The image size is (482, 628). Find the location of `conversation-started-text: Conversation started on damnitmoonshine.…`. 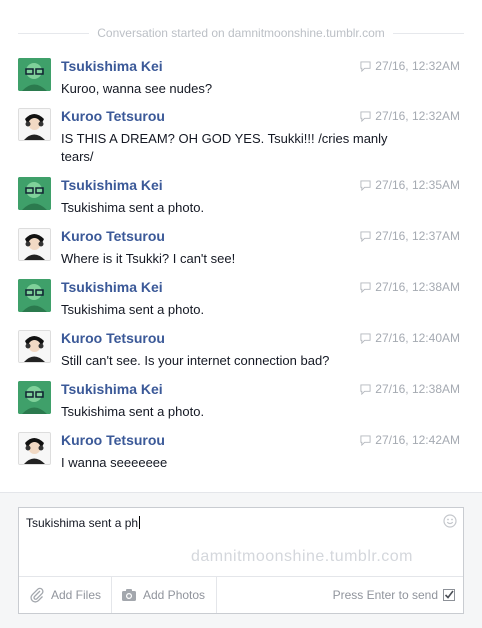

conversation-started-text: Conversation started on damnitmoonshine.… is located at coordinates (241, 33).